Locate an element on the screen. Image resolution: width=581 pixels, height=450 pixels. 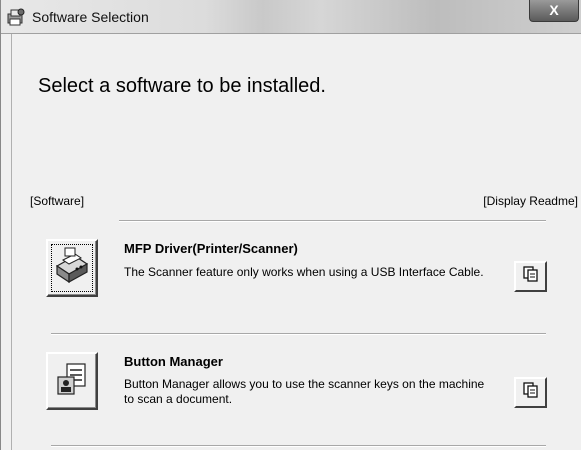
app-setup-icon is located at coordinates (16, 17).